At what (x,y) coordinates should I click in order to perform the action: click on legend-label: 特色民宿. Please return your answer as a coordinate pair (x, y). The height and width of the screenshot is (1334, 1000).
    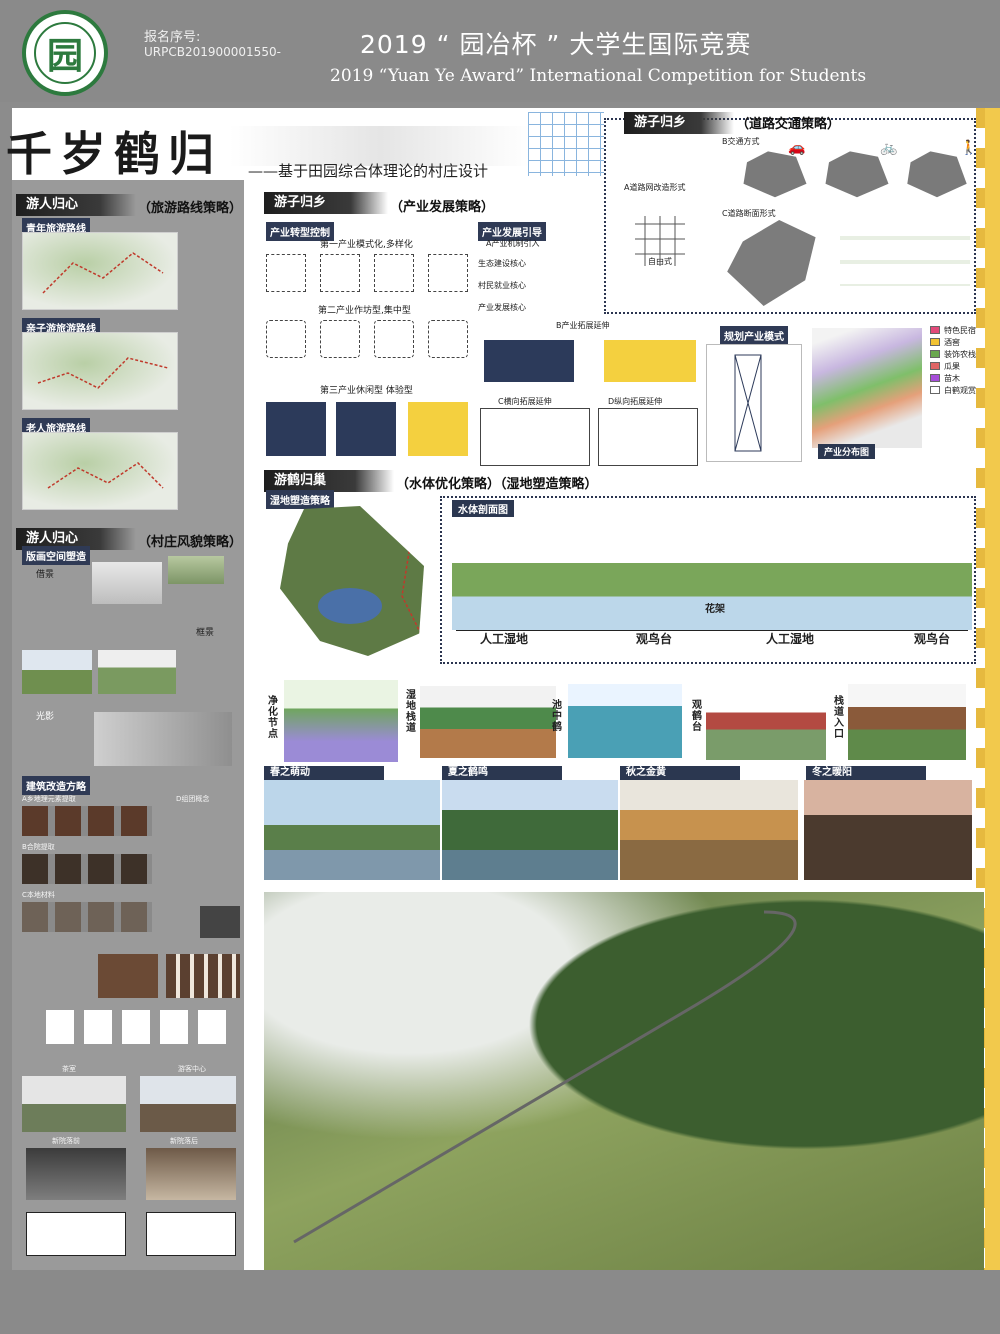
    Looking at the image, I should click on (960, 330).